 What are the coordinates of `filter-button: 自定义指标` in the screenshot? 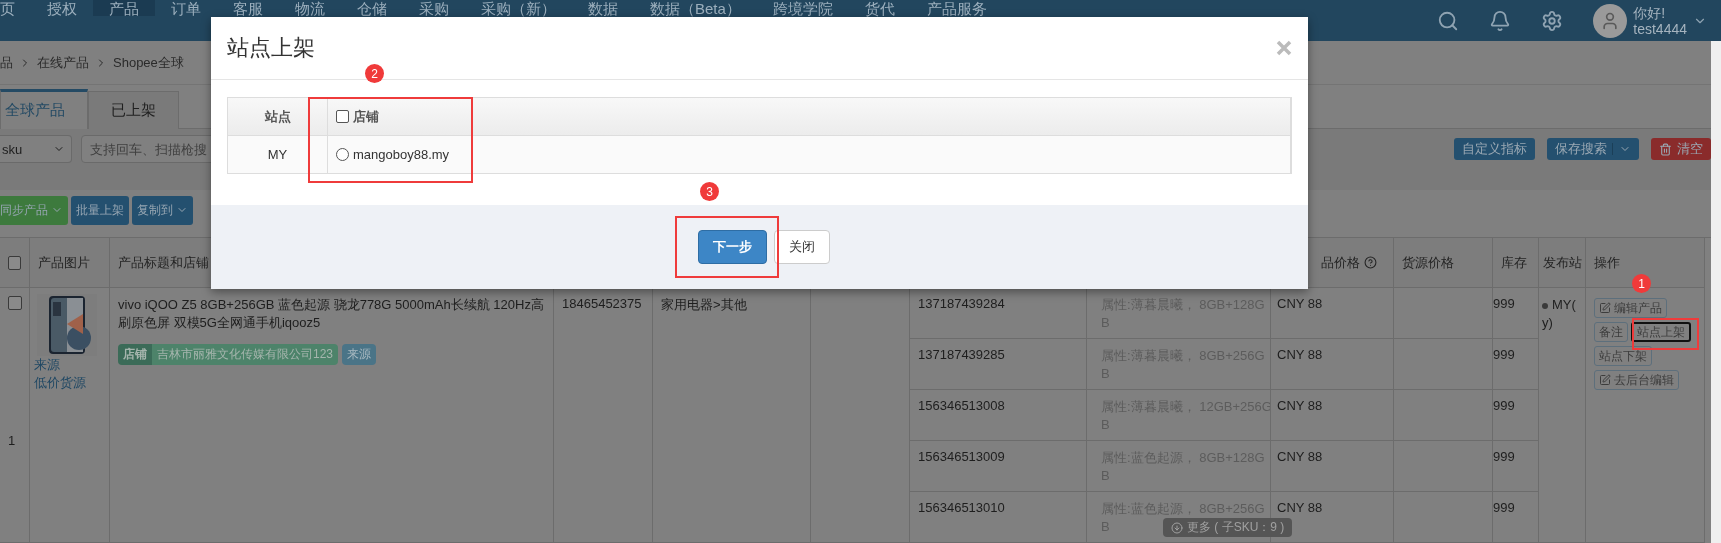 It's located at (1494, 149).